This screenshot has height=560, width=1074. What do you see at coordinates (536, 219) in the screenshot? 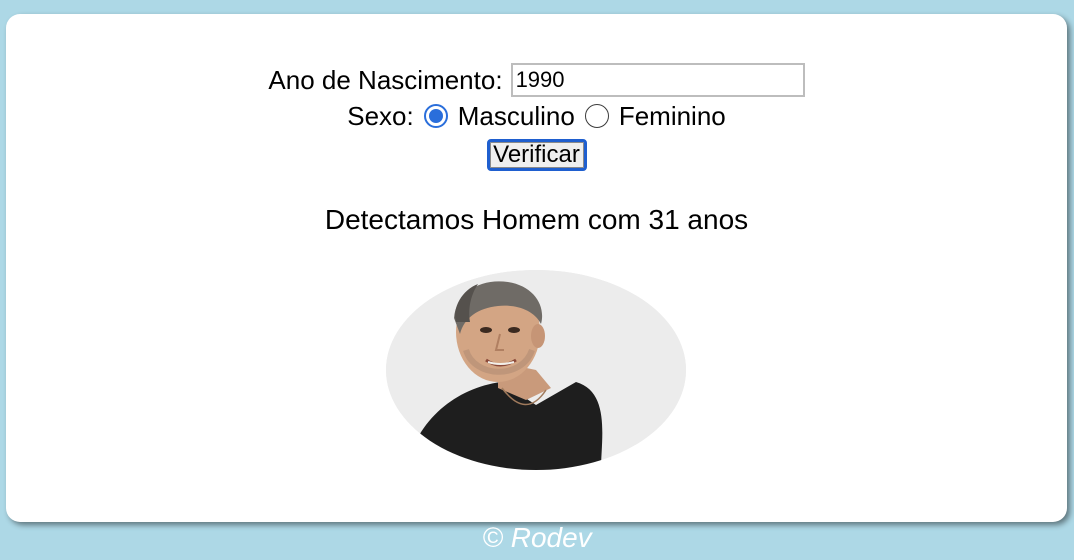
I see `result-text: Detectamos Homem com 31 anos` at bounding box center [536, 219].